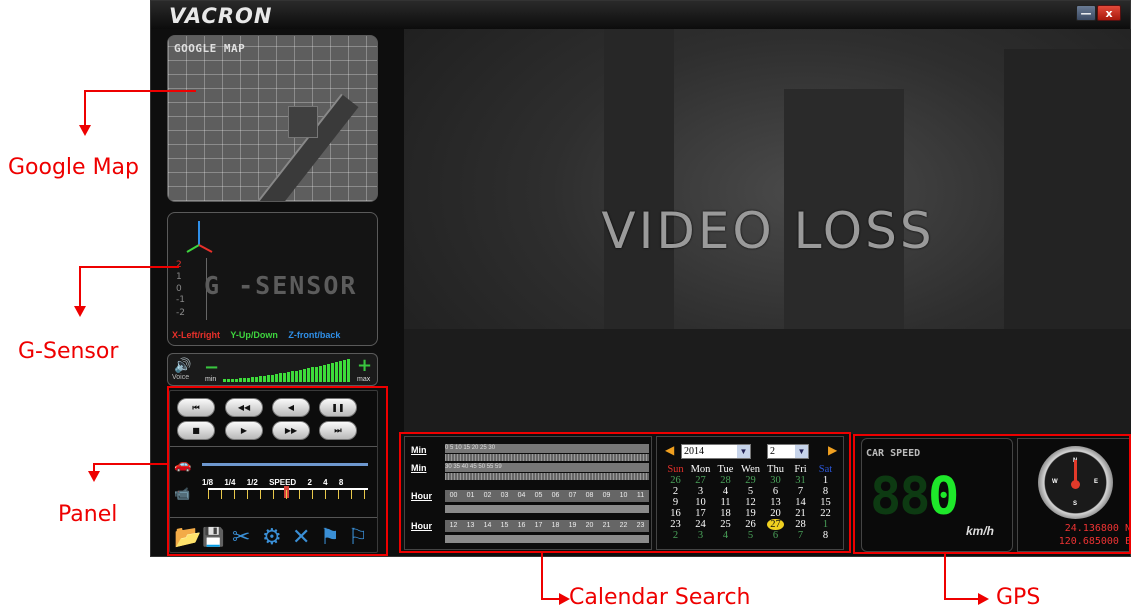 The width and height of the screenshot is (1131, 616). Describe the element at coordinates (277, 471) in the screenshot. I see `panel-highlight` at that location.